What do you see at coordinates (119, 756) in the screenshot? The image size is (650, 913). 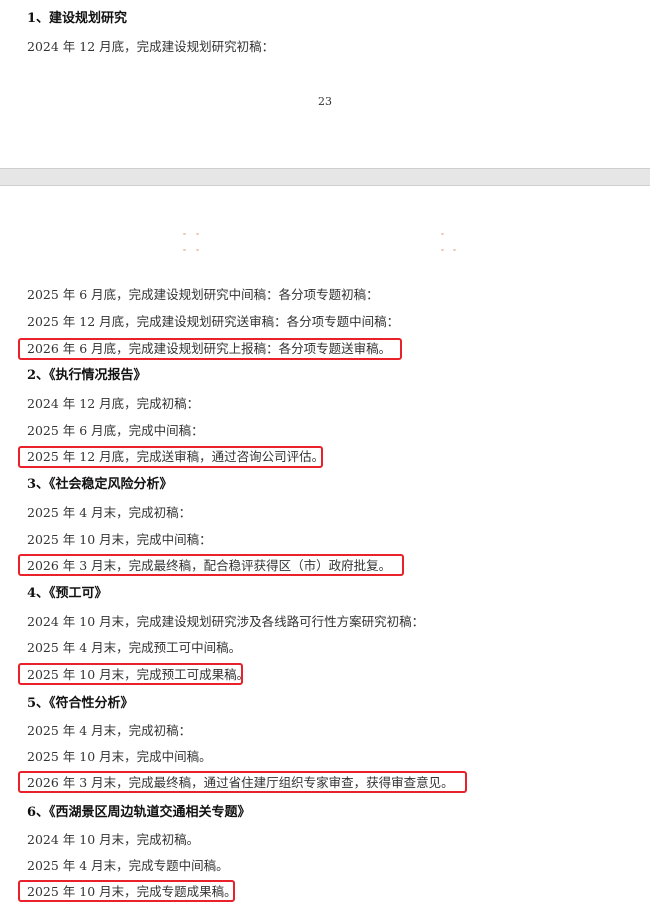 I see `text-line: 2025 年 10 月末，完成中间稿。` at bounding box center [119, 756].